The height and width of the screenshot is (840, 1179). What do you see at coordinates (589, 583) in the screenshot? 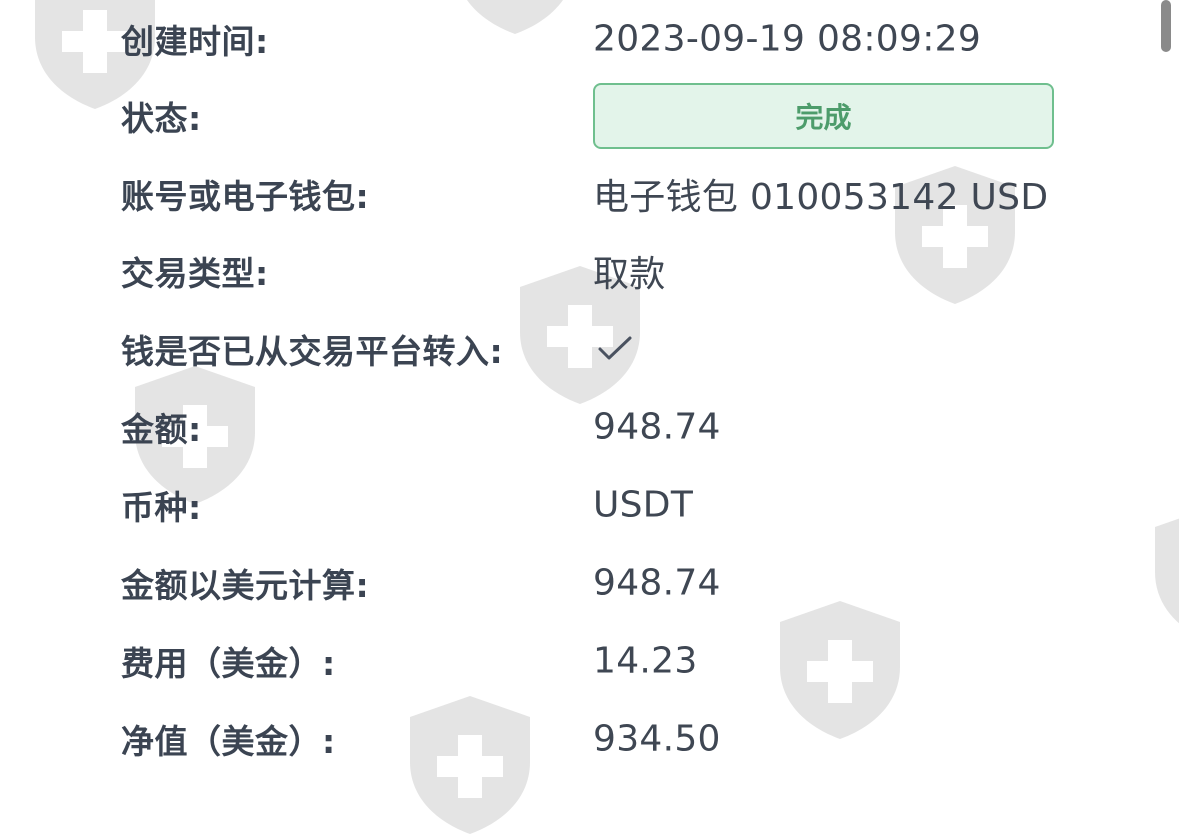
I see `detail-row-amount-usd: 金额以美元计算: 948.74` at bounding box center [589, 583].